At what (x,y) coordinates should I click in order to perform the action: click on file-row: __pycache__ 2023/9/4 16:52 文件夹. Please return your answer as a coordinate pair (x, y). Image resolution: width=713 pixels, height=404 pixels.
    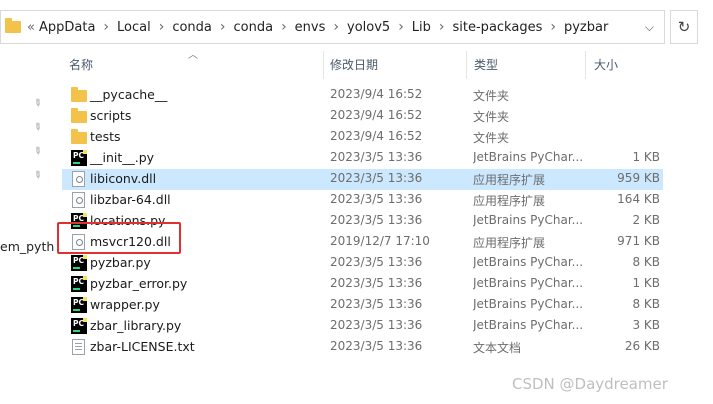
    Looking at the image, I should click on (362, 95).